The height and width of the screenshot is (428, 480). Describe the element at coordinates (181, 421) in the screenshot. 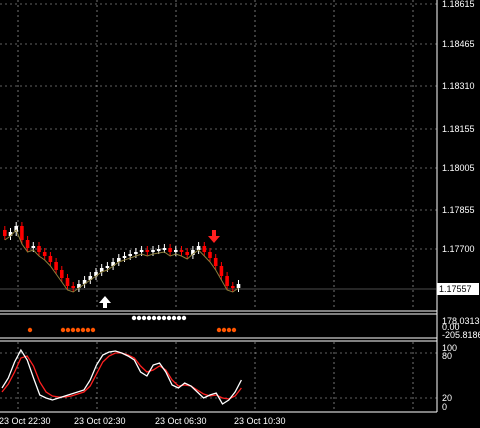

I see `time-axis-label: 23 Oct 06:30` at that location.